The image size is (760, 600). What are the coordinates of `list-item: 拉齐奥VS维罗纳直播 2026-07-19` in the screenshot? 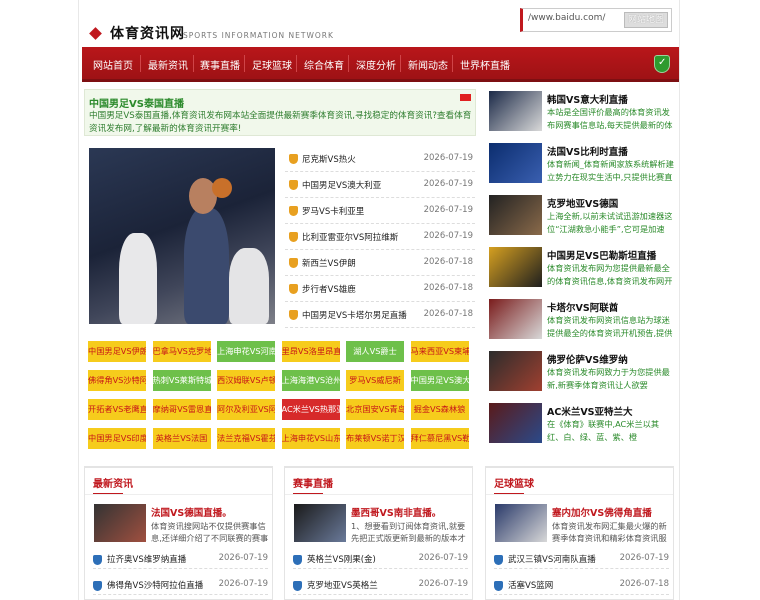 It's located at (180, 559).